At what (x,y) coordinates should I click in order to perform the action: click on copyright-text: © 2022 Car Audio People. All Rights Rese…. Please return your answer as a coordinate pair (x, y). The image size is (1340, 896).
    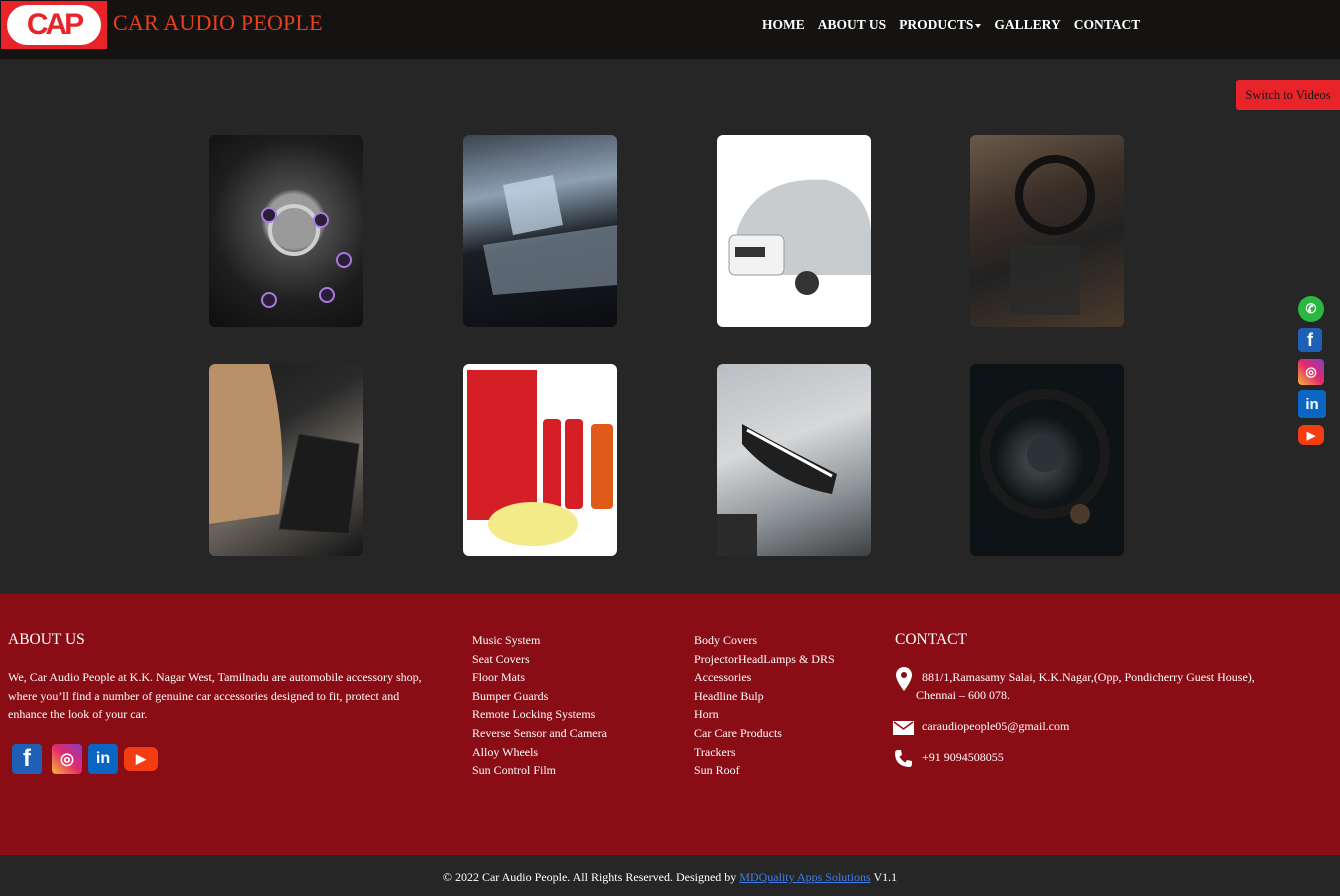
    Looking at the image, I should click on (589, 877).